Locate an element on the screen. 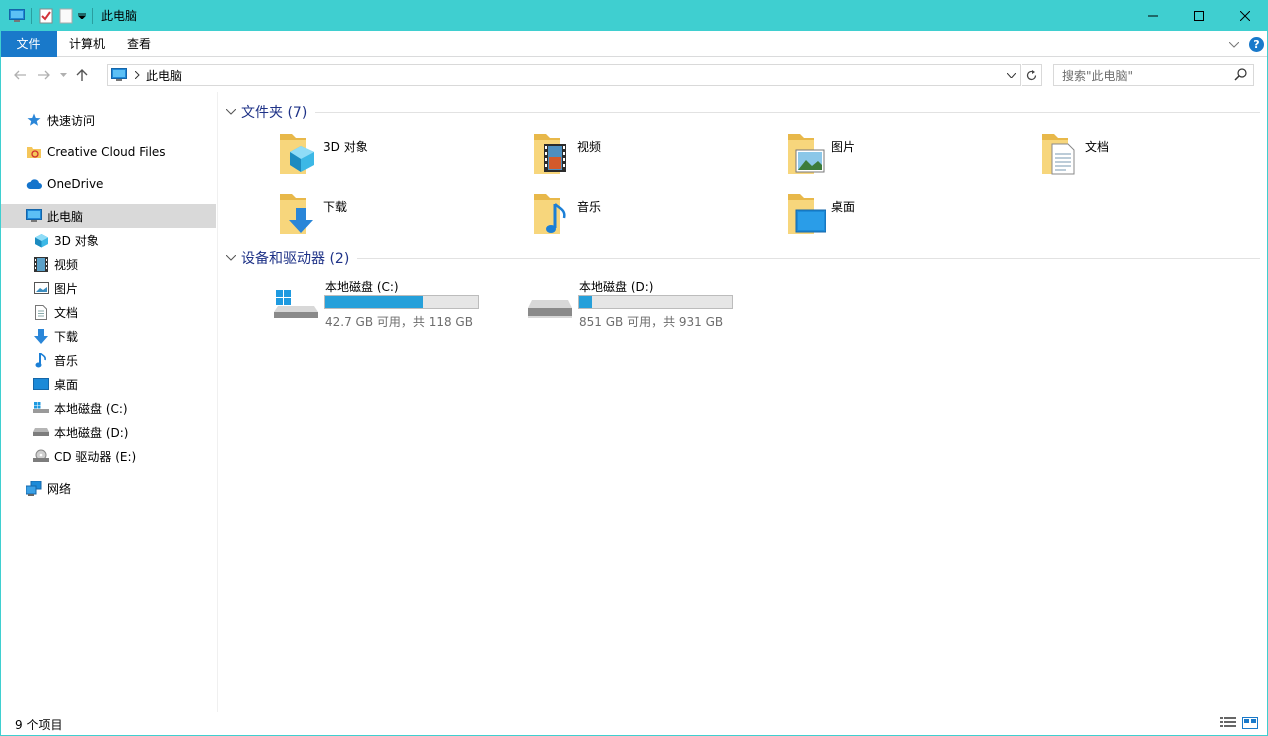  nav-label: 视频 is located at coordinates (66, 264).